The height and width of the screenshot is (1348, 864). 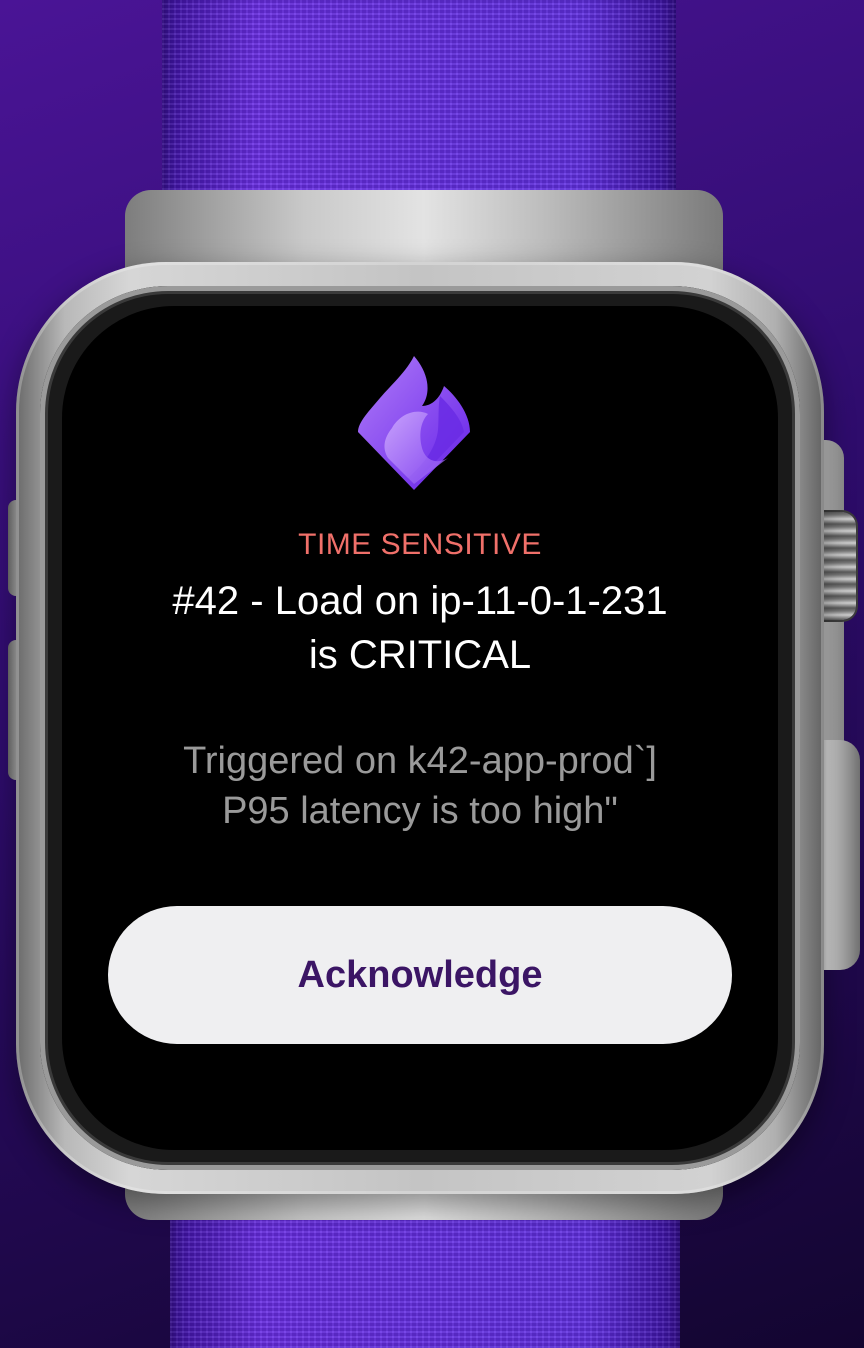 What do you see at coordinates (420, 601) in the screenshot?
I see `title-line-1: #42 - Load on ip-11-0-1-231` at bounding box center [420, 601].